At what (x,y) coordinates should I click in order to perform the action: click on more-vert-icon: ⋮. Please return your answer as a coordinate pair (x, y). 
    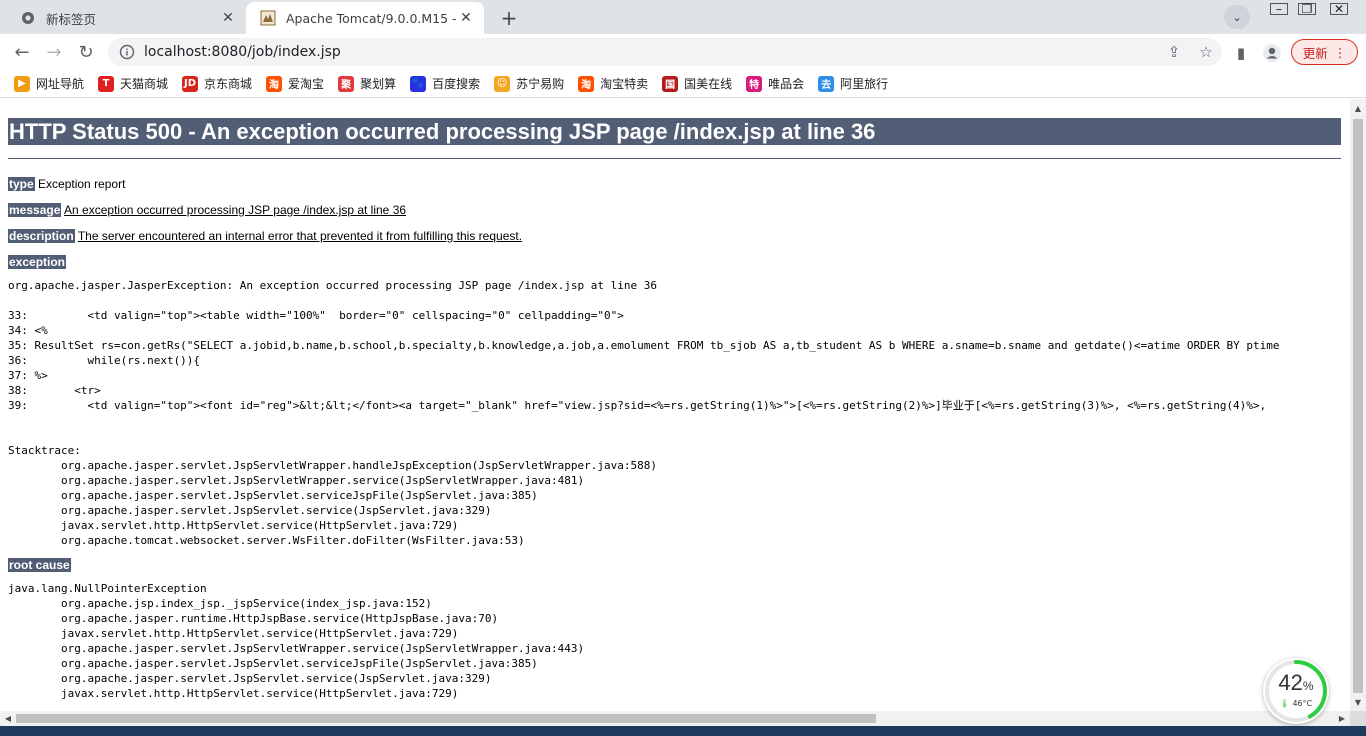
    Looking at the image, I should click on (1340, 52).